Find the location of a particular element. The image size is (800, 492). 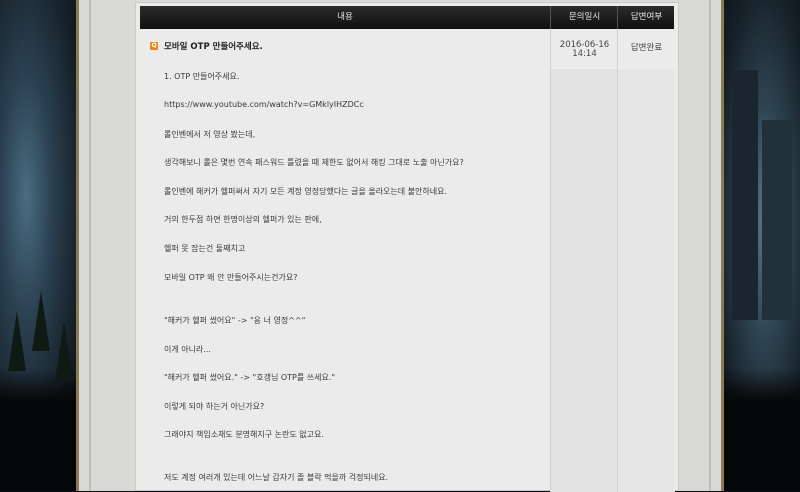

body-line: "해커가 헬퍼 썼어요." -> "호갱님 OTP를 쓰세요." is located at coordinates (250, 377).